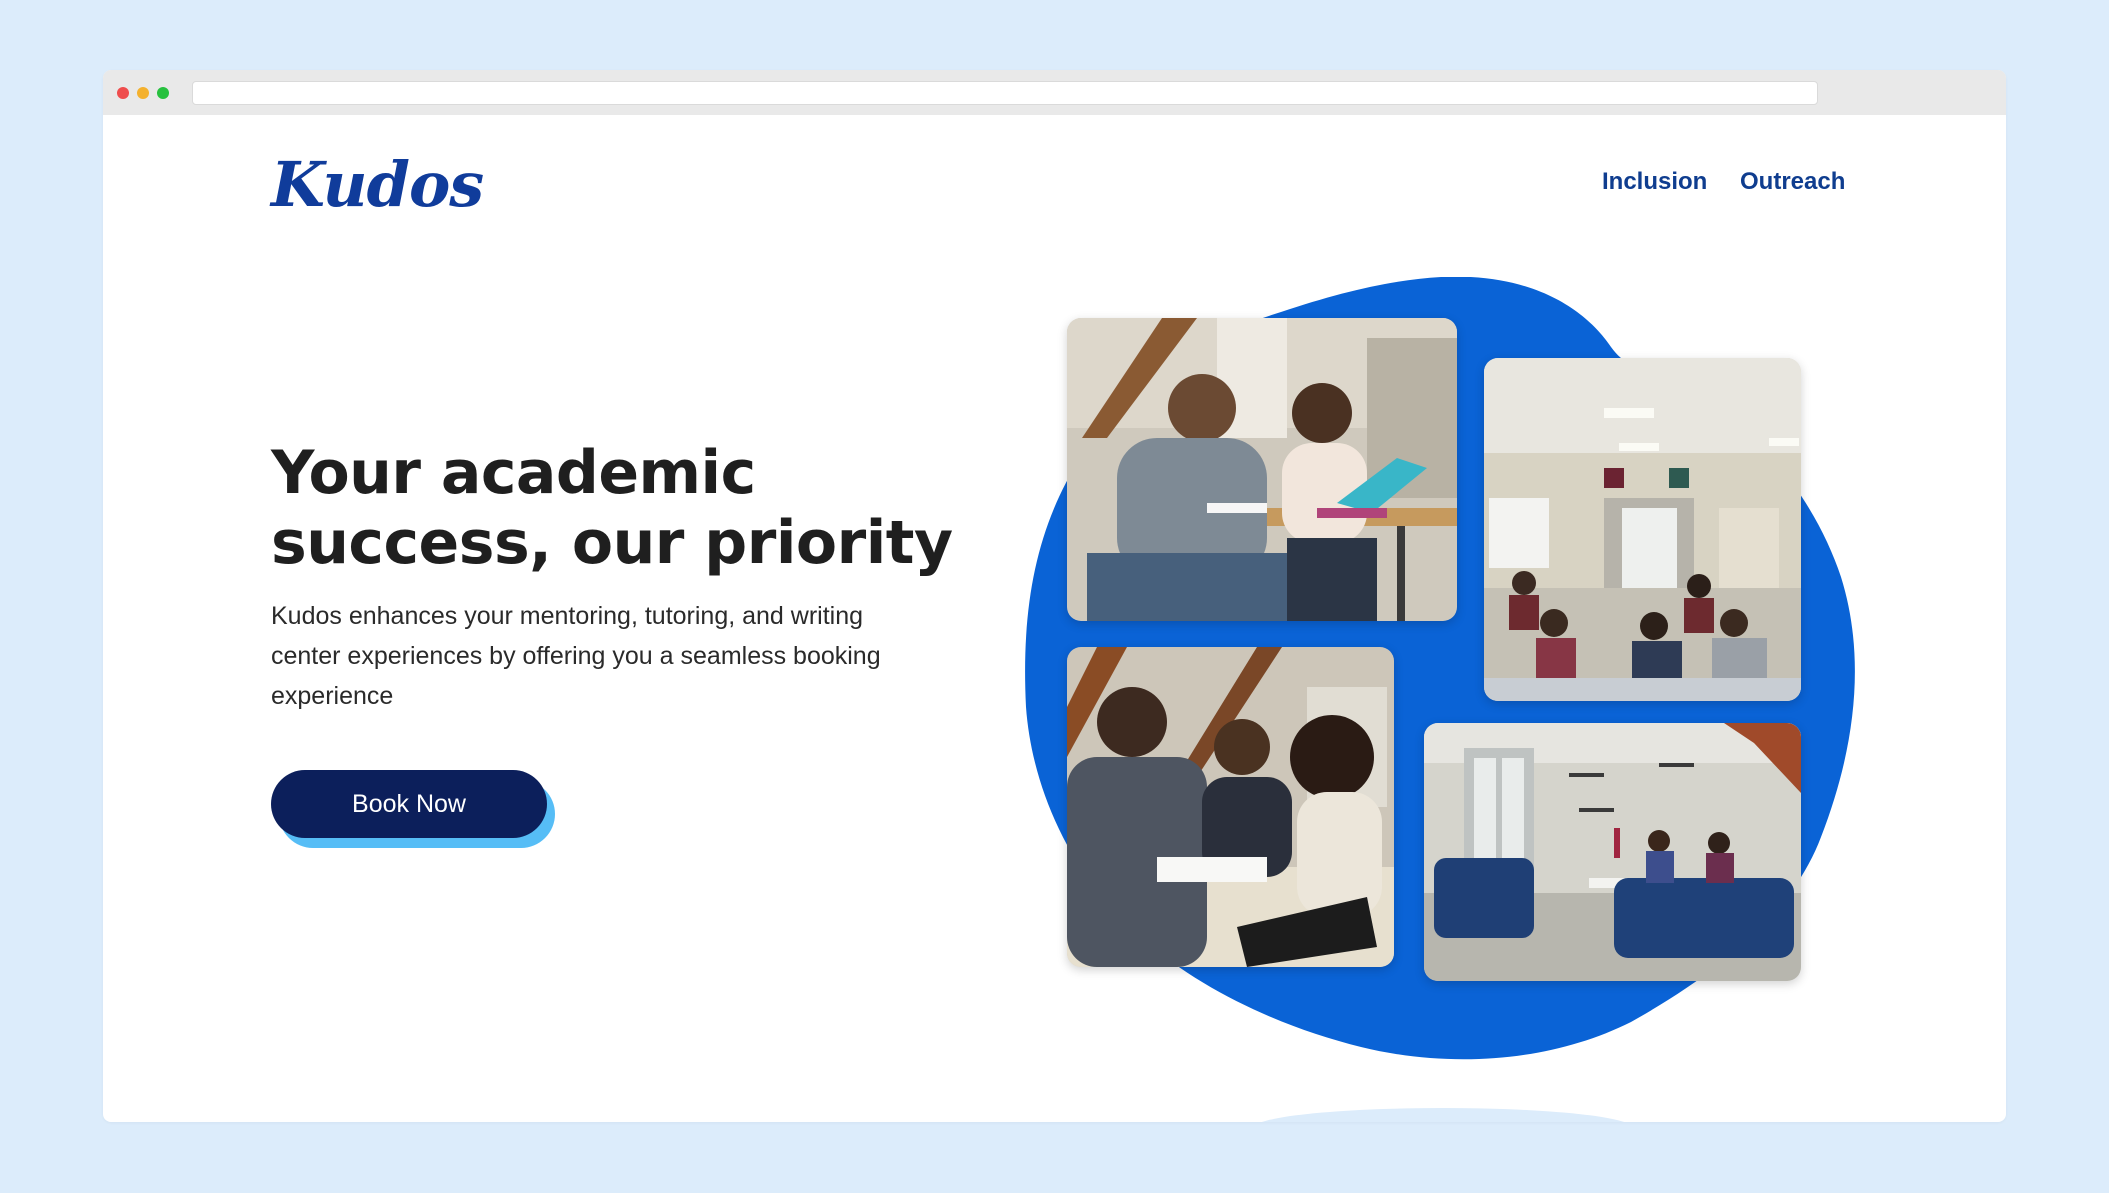 This screenshot has height=1193, width=2109. What do you see at coordinates (1642, 529) in the screenshot?
I see `photo-study-room` at bounding box center [1642, 529].